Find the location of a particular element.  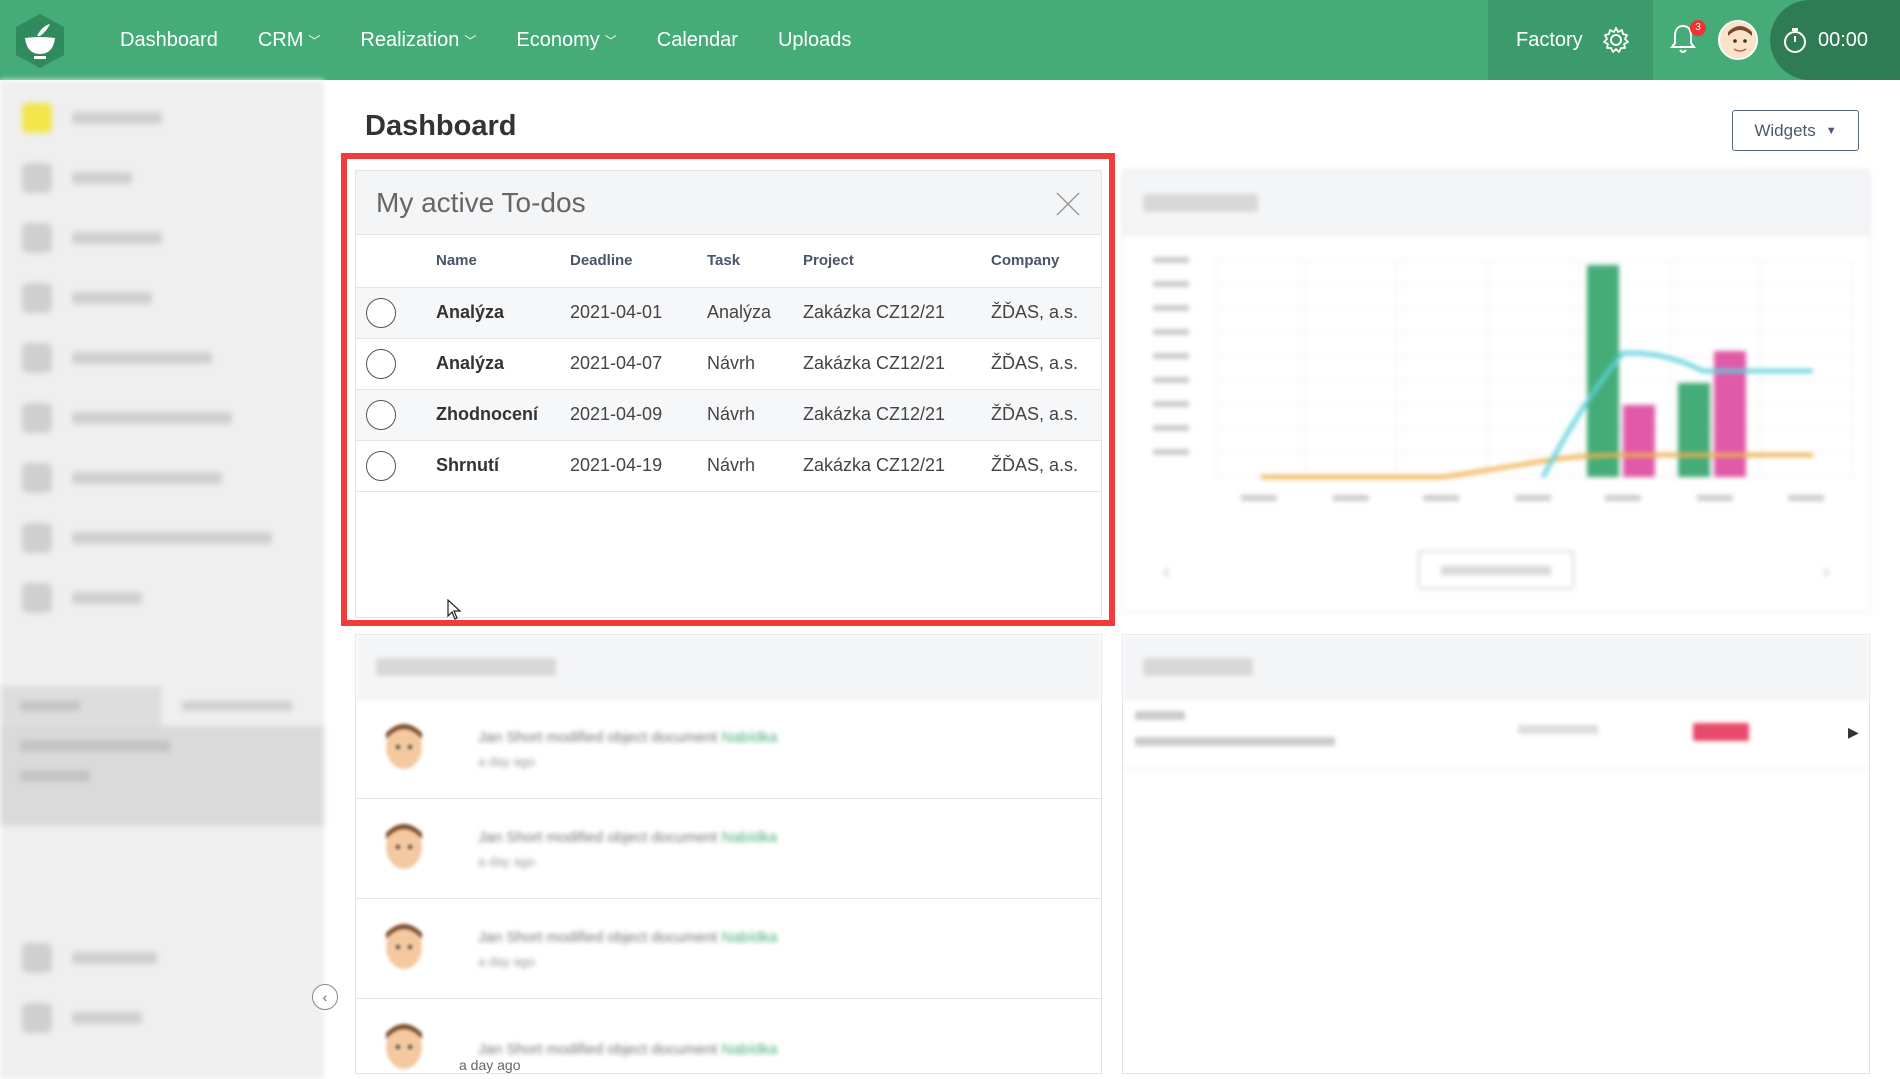

factory-settings: Factory is located at coordinates (1570, 40).